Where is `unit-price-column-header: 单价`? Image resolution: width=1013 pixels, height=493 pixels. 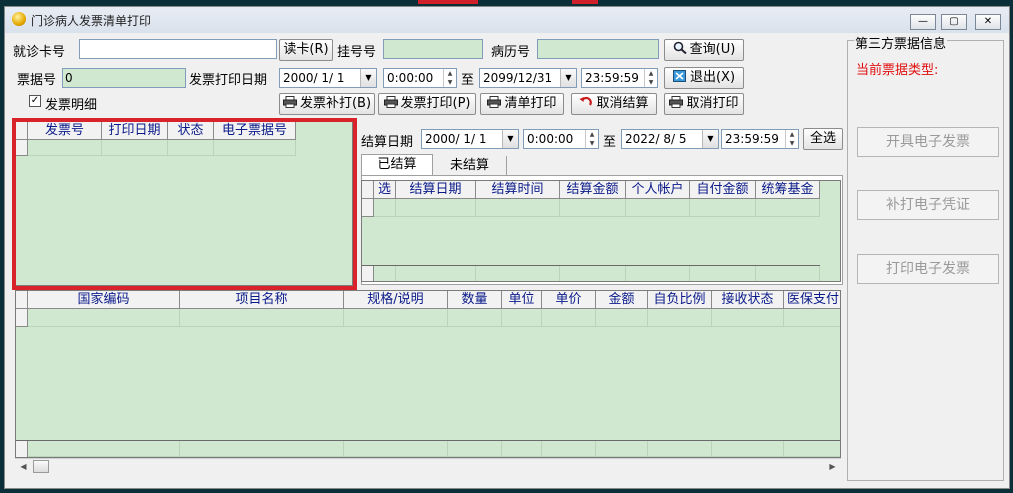 unit-price-column-header: 单价 is located at coordinates (569, 300).